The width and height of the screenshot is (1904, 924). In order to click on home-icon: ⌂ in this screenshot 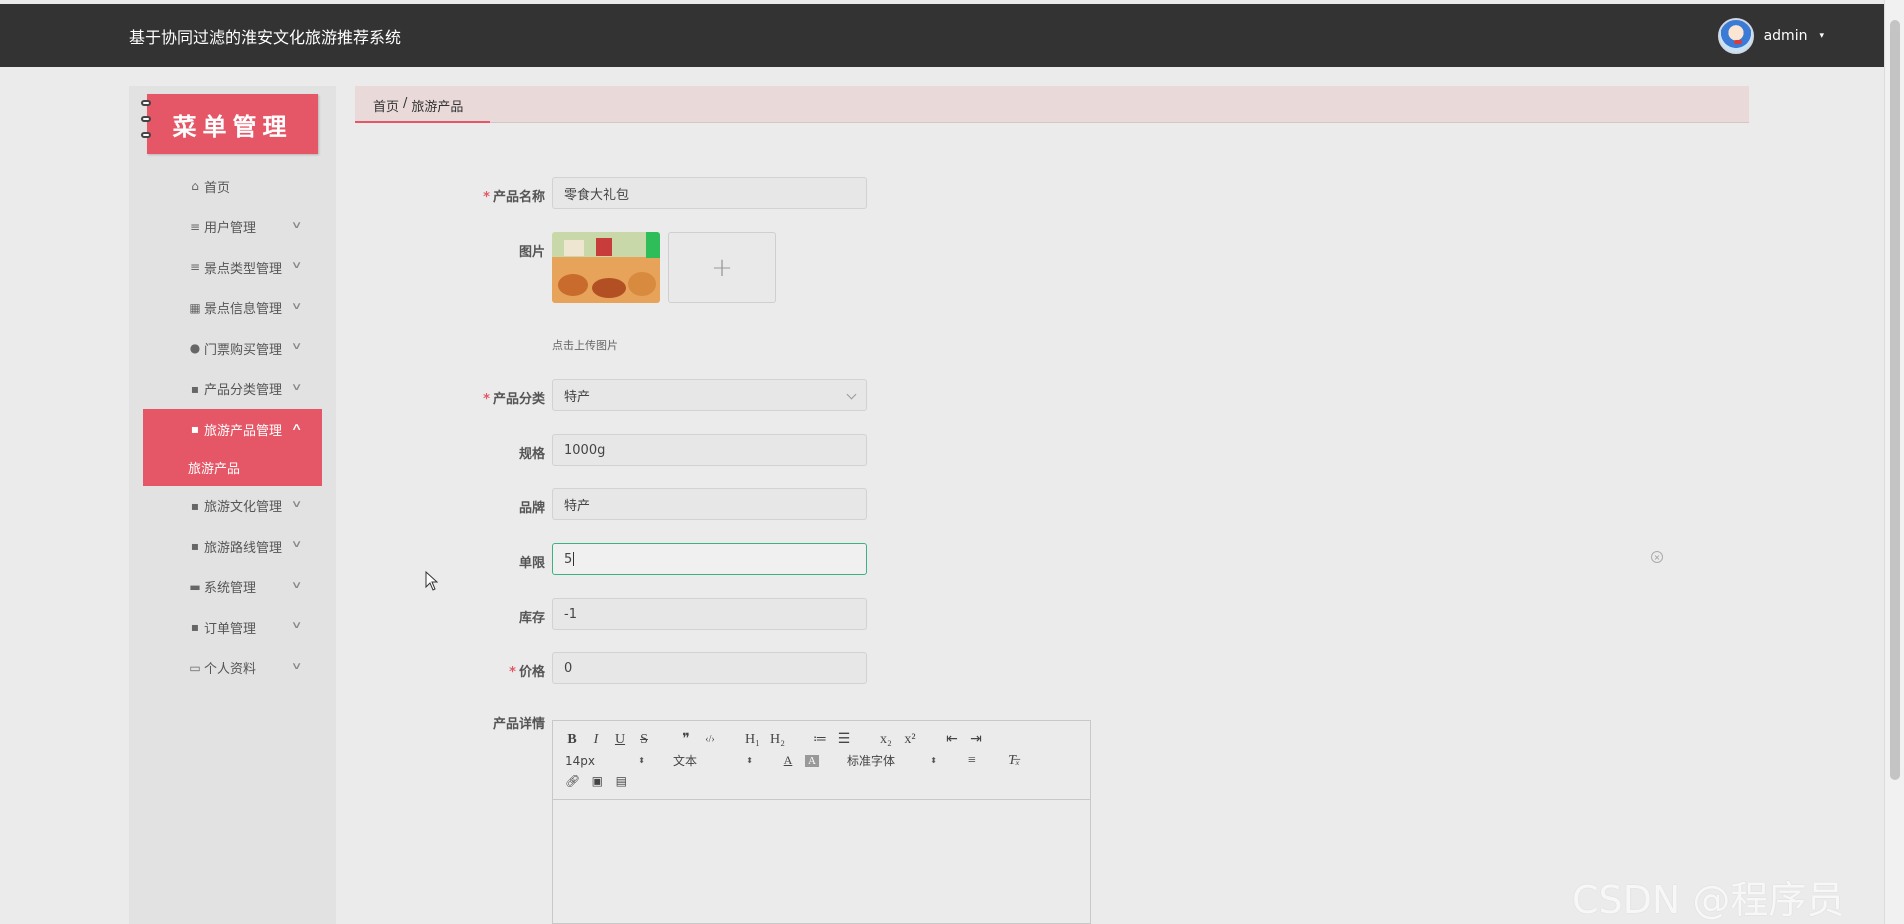, I will do `click(195, 186)`.